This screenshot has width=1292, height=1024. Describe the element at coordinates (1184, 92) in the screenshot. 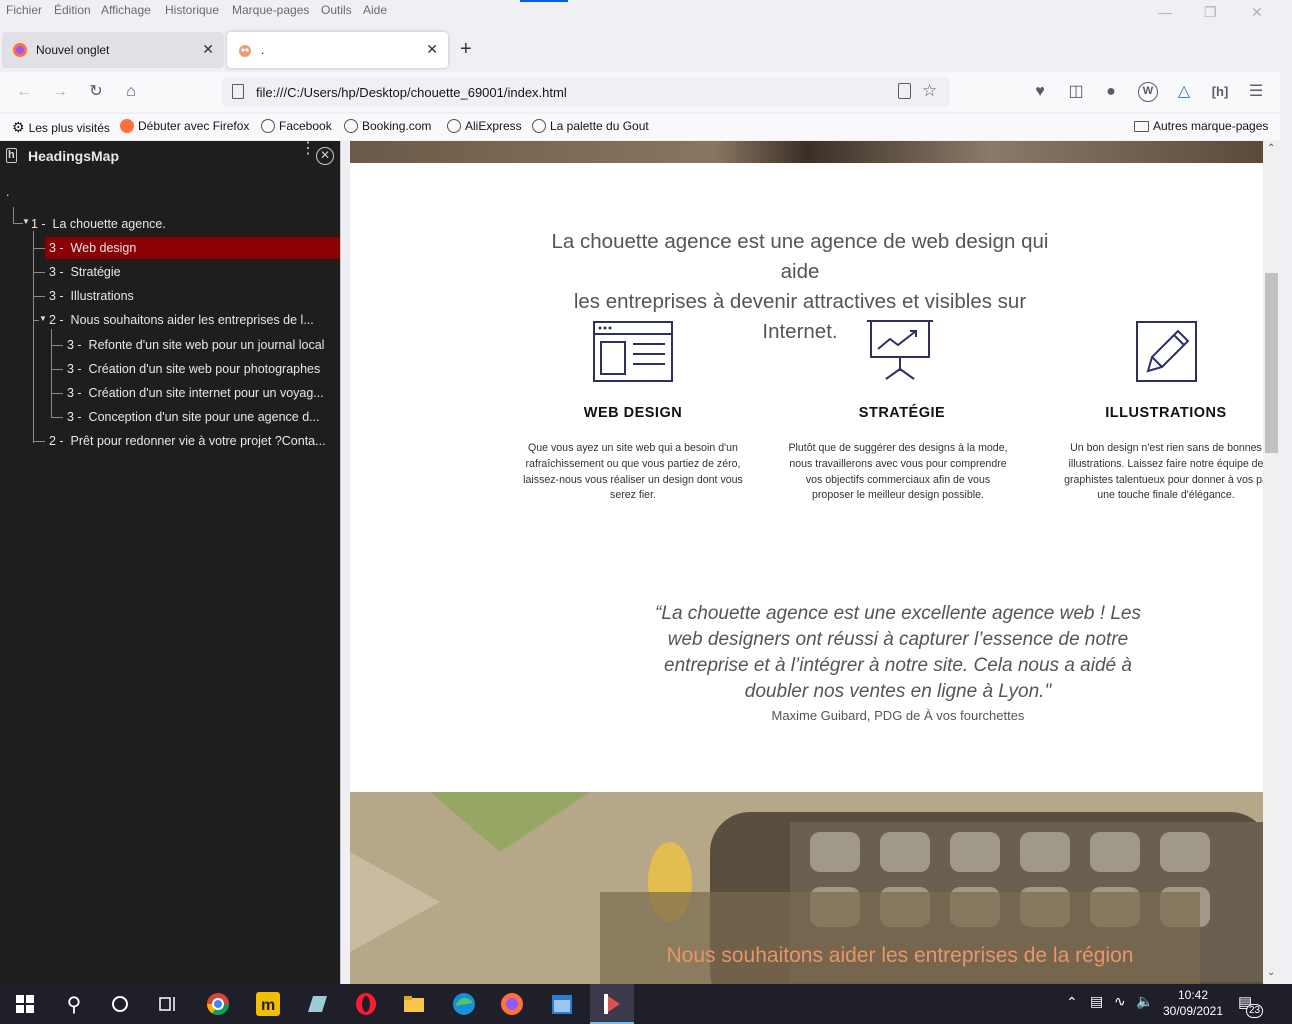

I see `wave-icon: △` at that location.